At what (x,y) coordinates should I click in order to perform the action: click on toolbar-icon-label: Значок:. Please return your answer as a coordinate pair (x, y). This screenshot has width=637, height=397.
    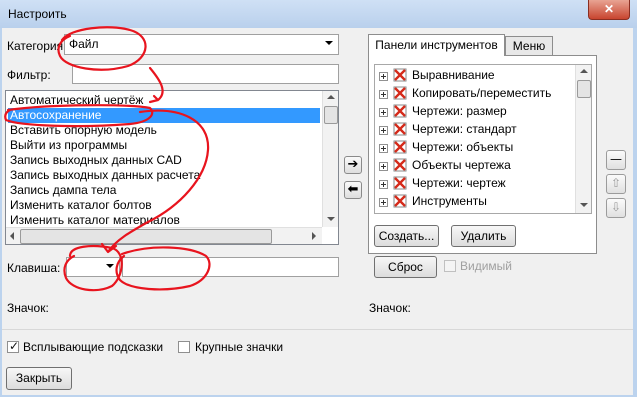
    Looking at the image, I should click on (390, 308).